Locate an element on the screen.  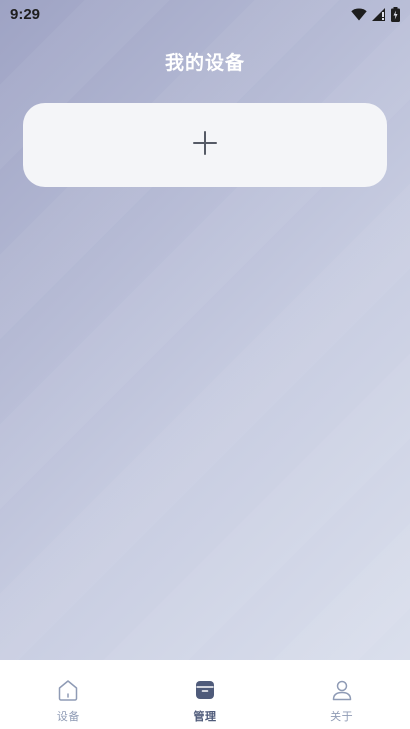
status-bar: 9:29 is located at coordinates (205, 14).